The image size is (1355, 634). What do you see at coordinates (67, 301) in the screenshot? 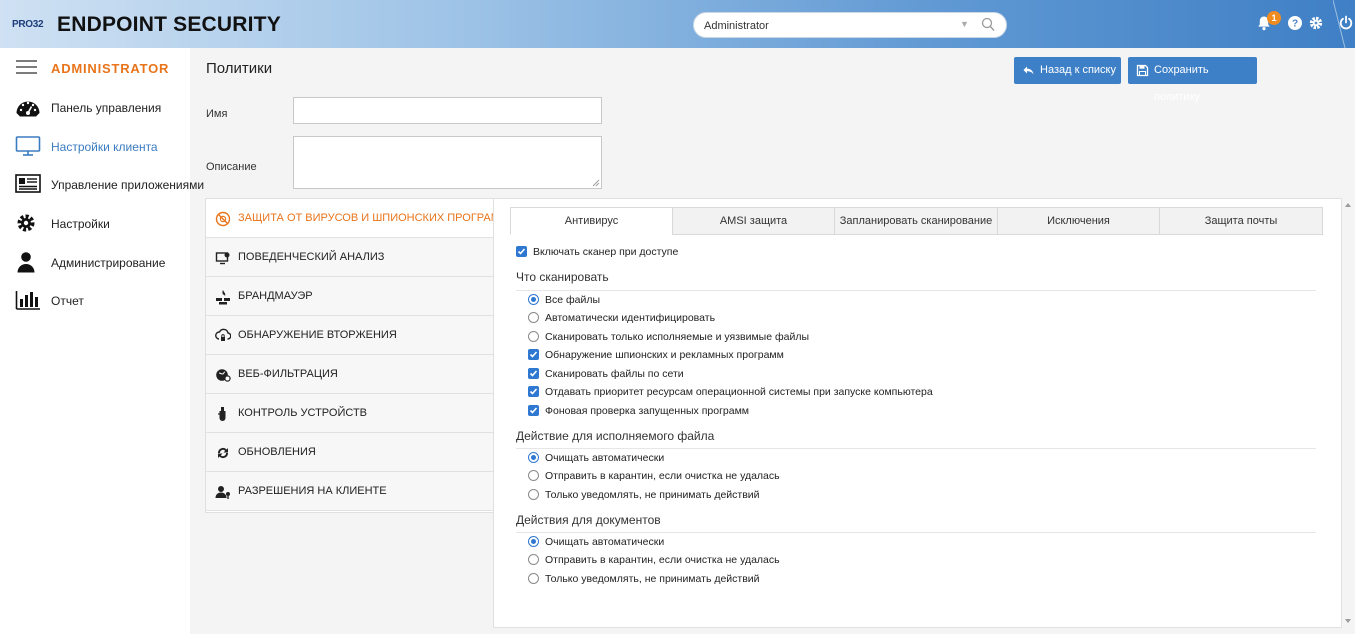
I see `sidebar-item-label: Отчет` at bounding box center [67, 301].